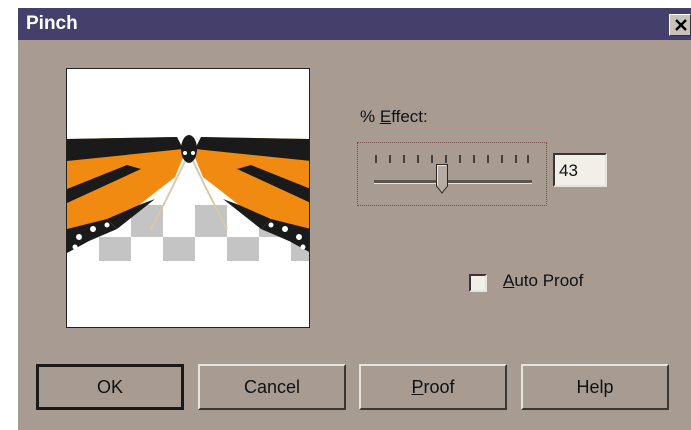  I want to click on auto-proof-label: Auto Proof, so click(543, 281).